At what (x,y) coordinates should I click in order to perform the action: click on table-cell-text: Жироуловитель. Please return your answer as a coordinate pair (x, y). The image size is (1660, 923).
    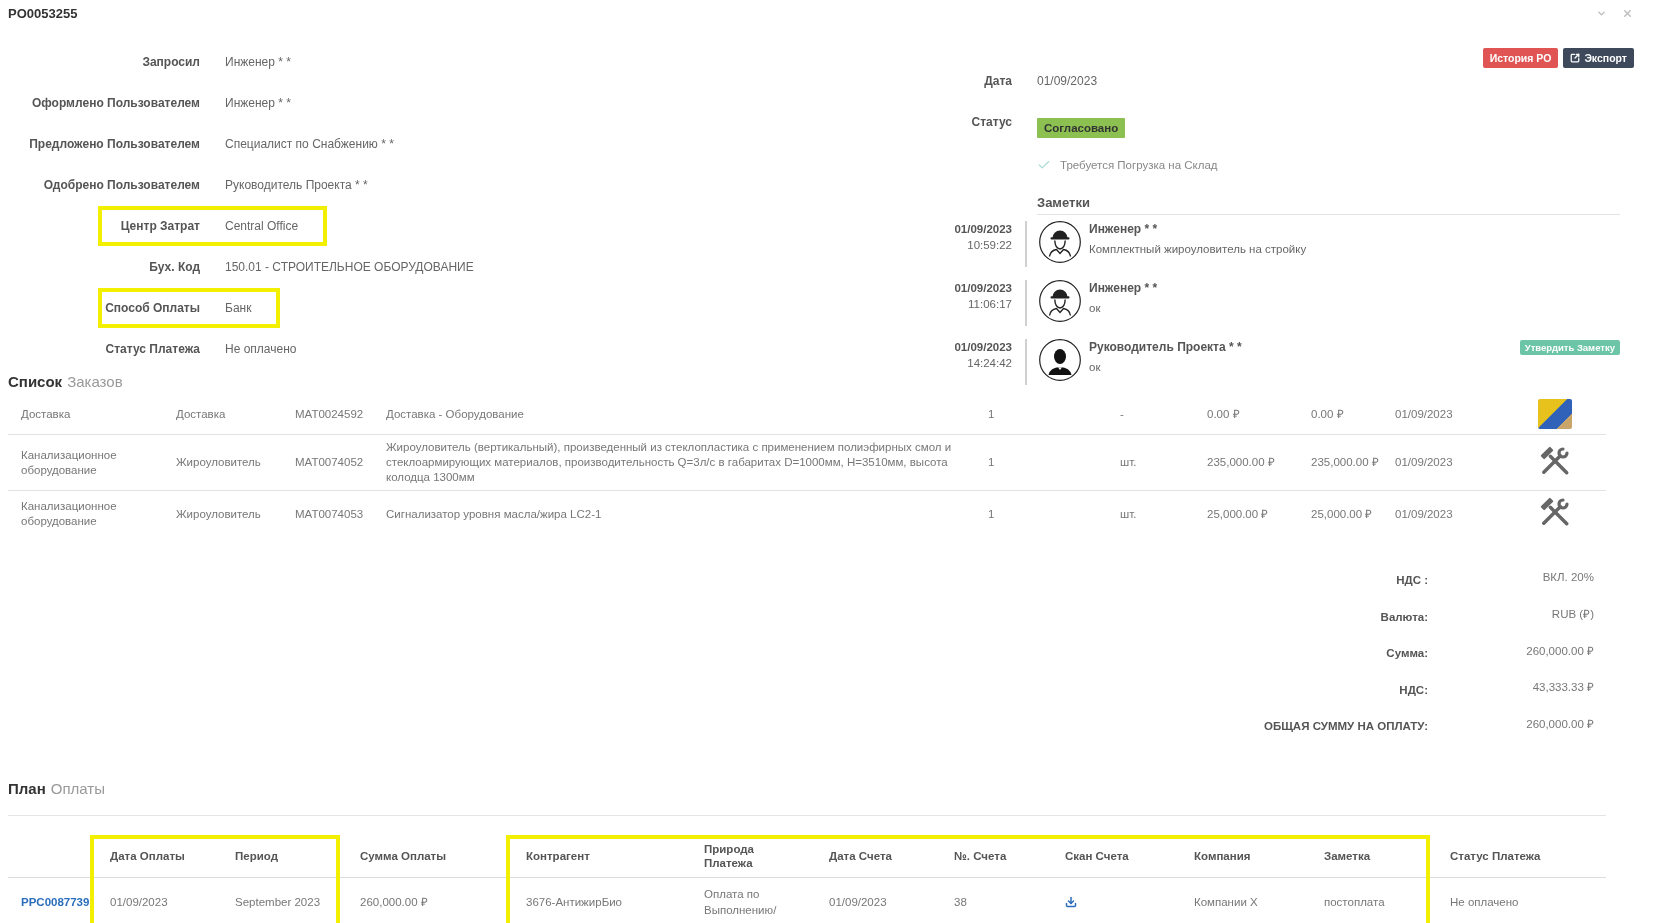
    Looking at the image, I should click on (219, 462).